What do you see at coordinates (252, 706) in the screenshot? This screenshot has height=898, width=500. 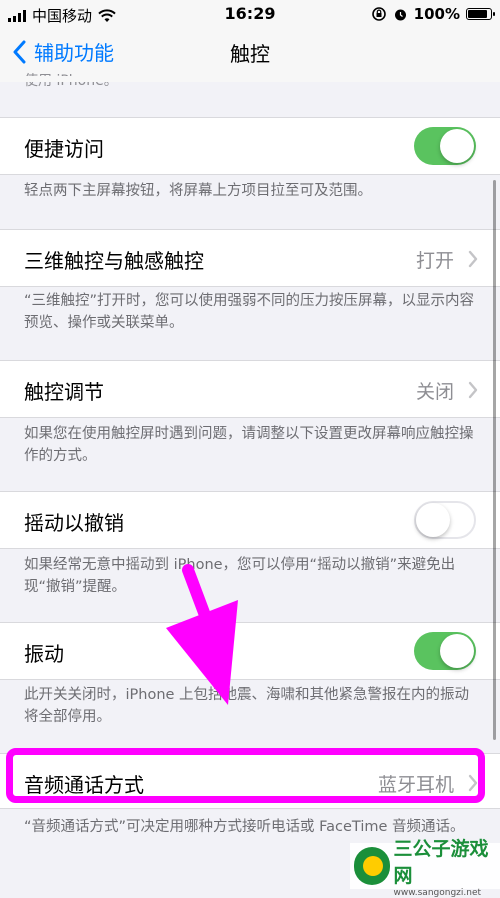 I see `vibration-footer: 此开关关闭时，iPhone 上包括地震、海啸和其他紧急警报在内的振动将全部停用。` at bounding box center [252, 706].